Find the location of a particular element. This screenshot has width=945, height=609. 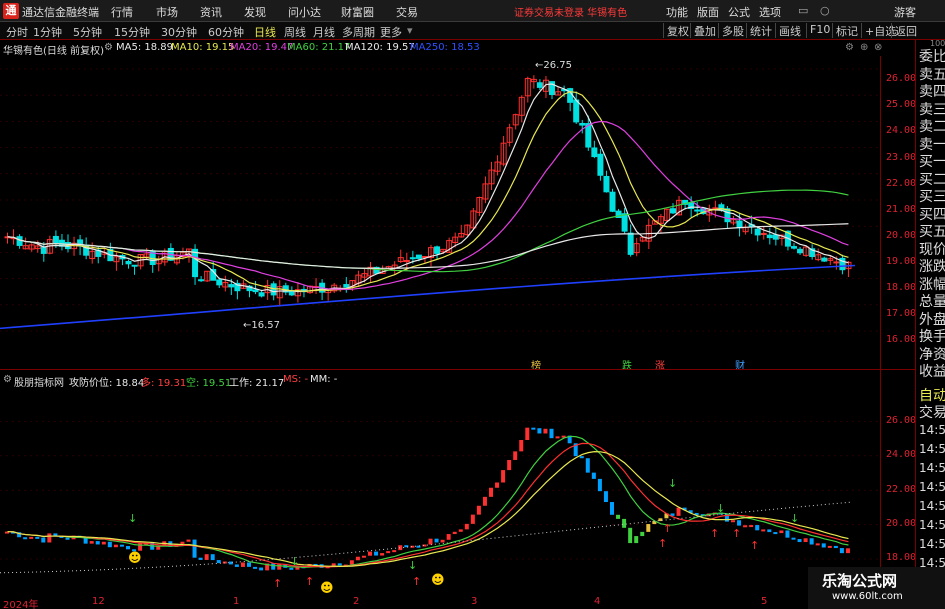

overlay-button: 叠加 is located at coordinates (703, 30).